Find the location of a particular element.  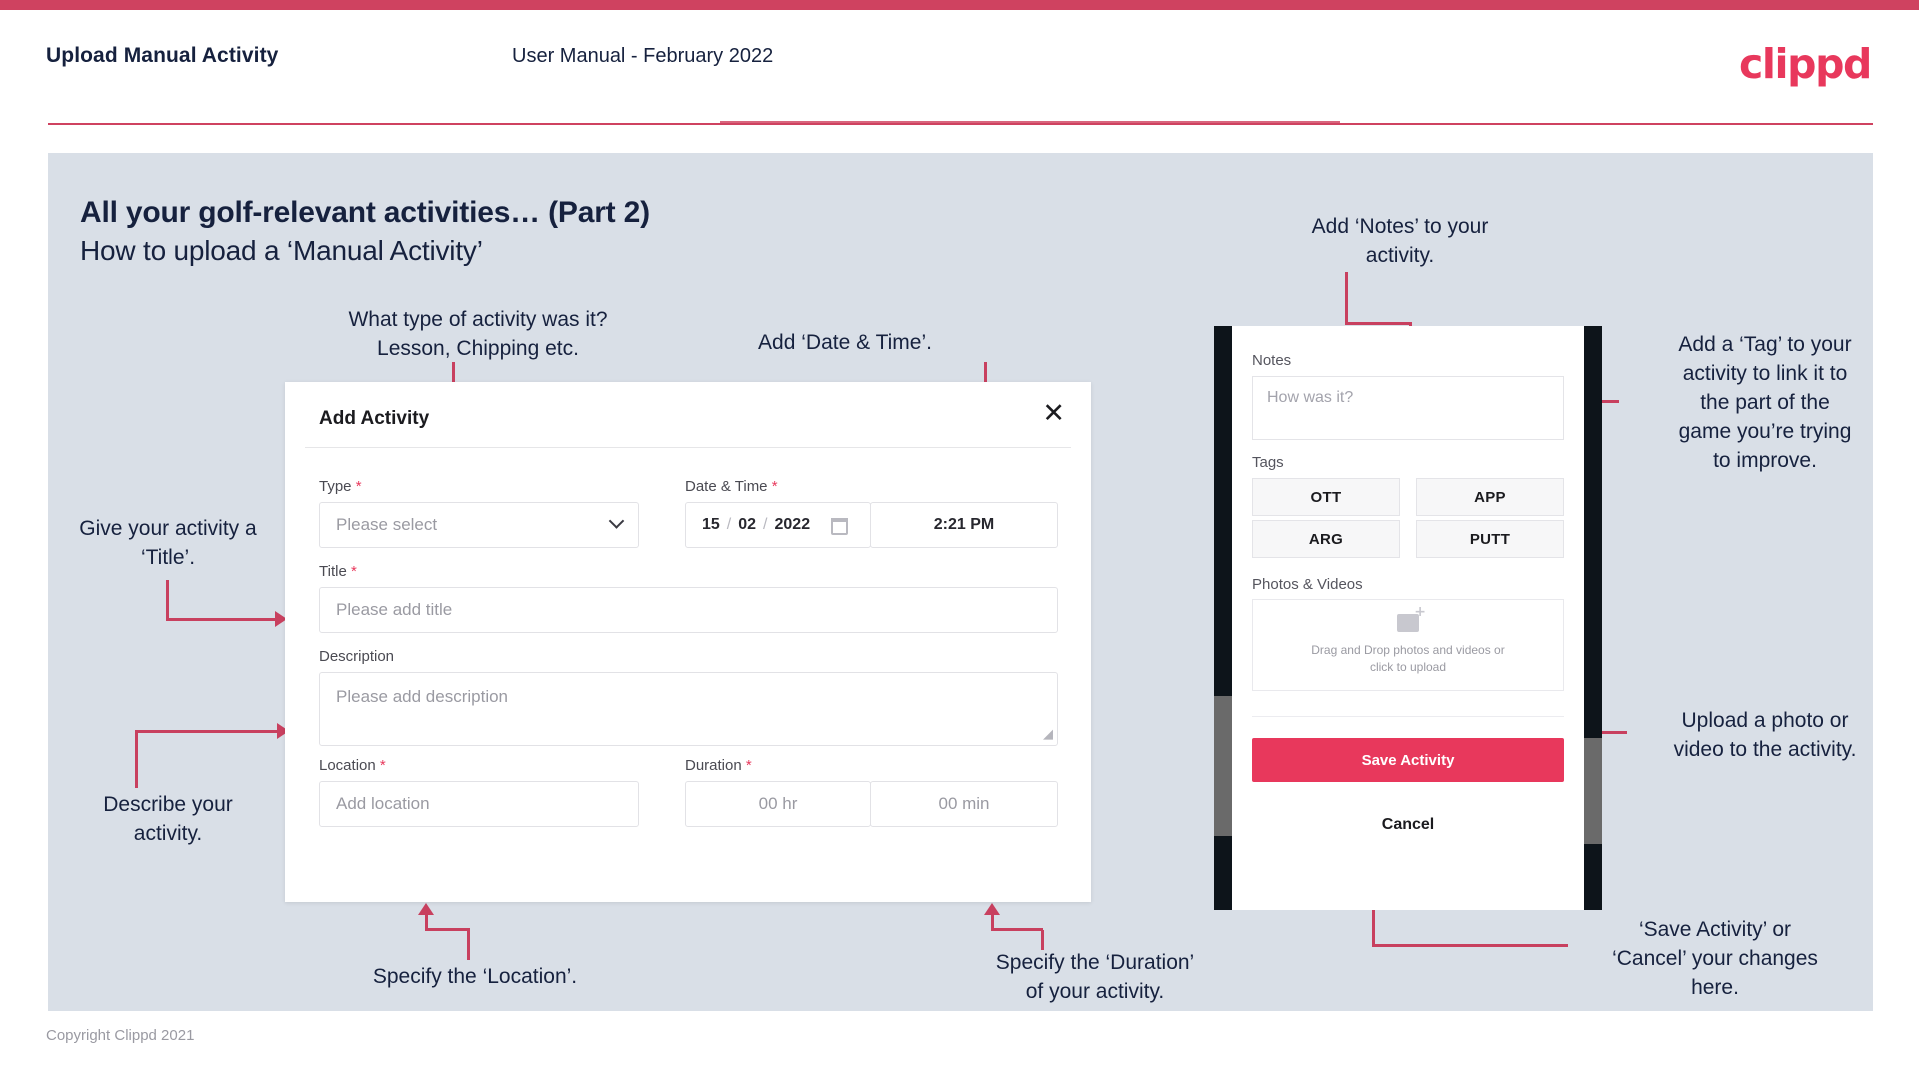

location-input-placeholder: Add location is located at coordinates (383, 803).